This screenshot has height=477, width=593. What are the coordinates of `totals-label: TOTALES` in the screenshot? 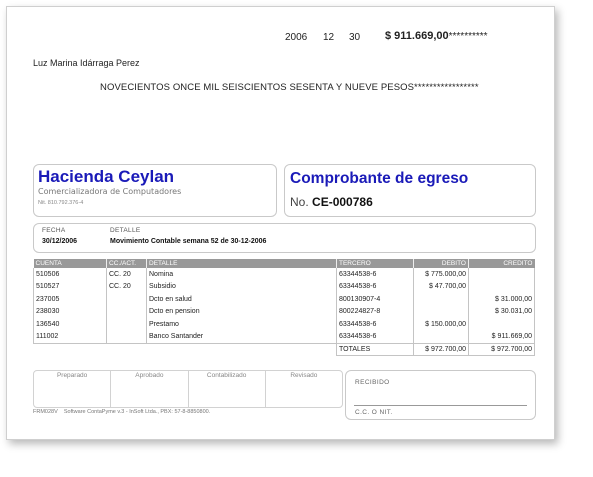 It's located at (375, 349).